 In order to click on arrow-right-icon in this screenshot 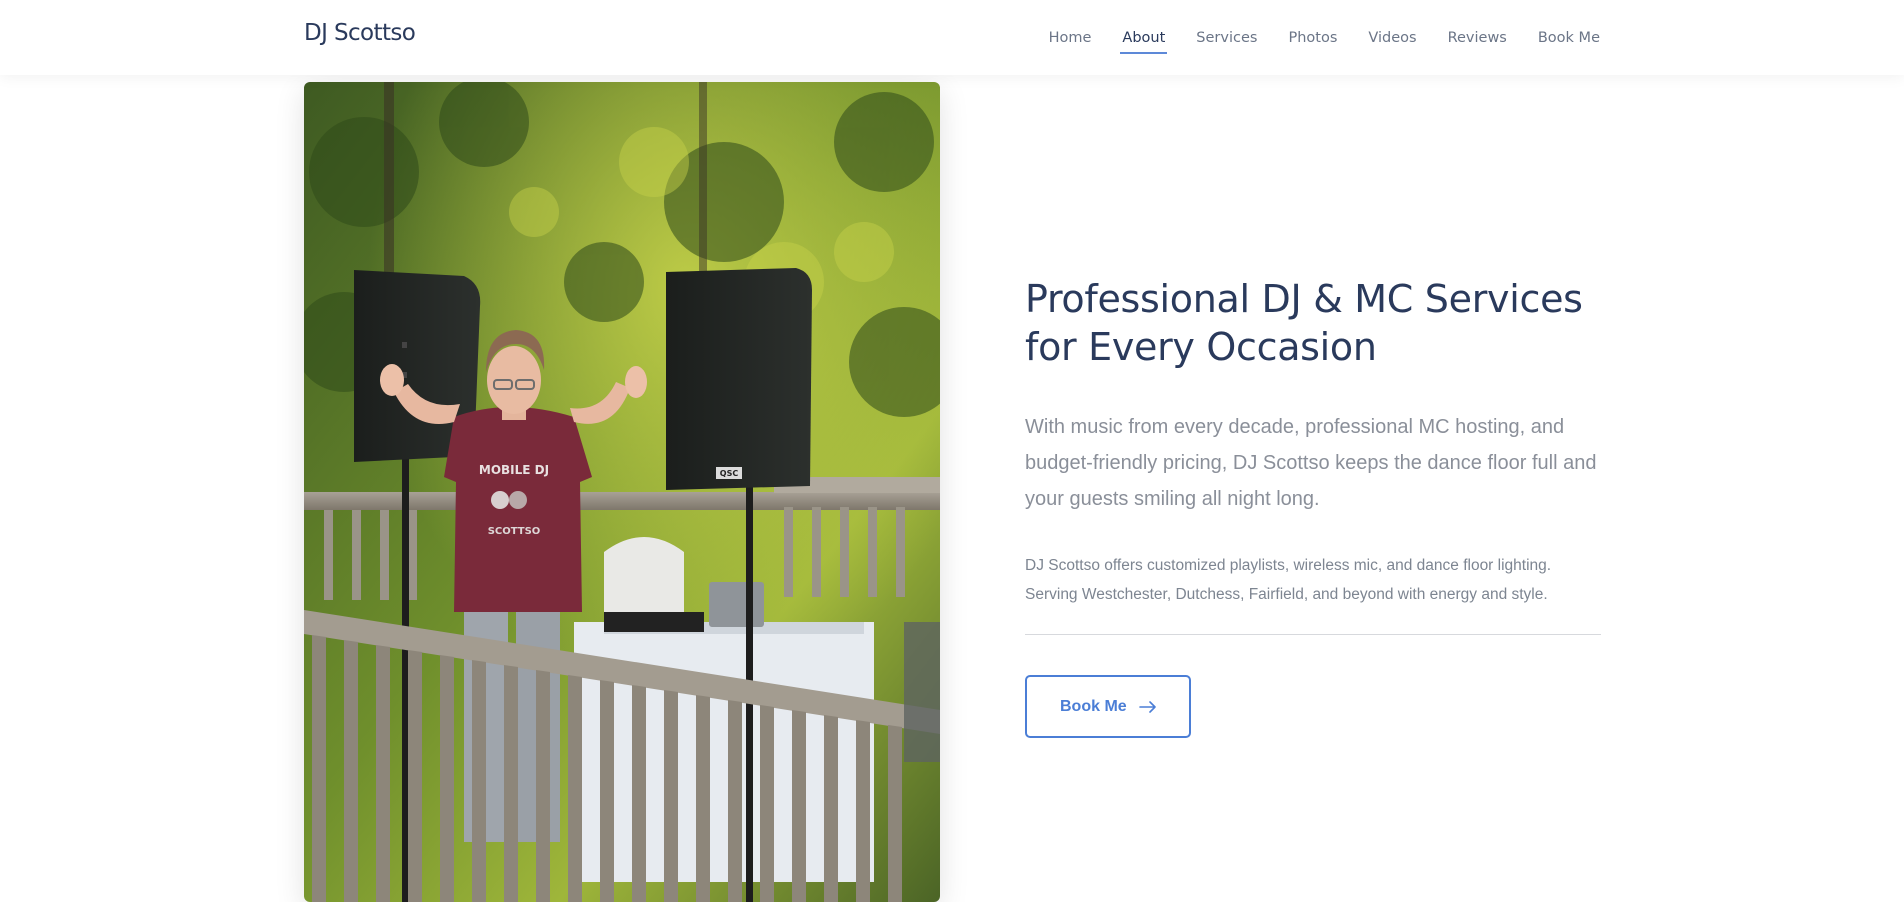, I will do `click(1147, 706)`.